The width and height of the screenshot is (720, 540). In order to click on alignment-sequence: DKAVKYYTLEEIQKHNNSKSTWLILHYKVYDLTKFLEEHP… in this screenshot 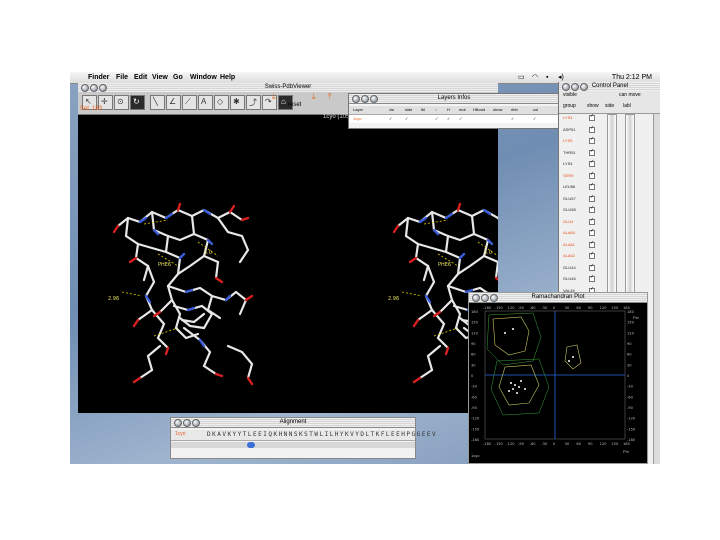, I will do `click(322, 434)`.